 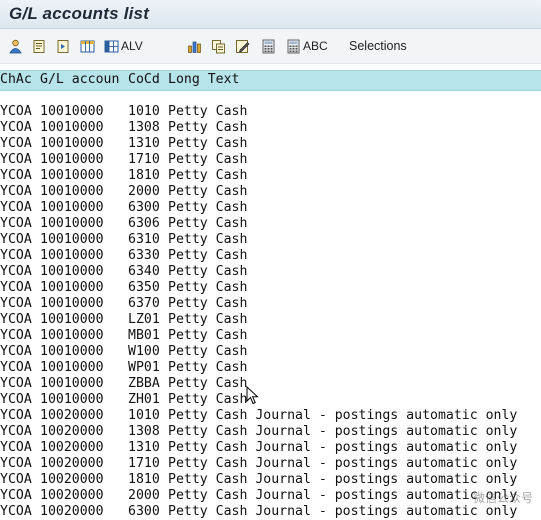 What do you see at coordinates (144, 159) in the screenshot?
I see `cell-company-code: 1710` at bounding box center [144, 159].